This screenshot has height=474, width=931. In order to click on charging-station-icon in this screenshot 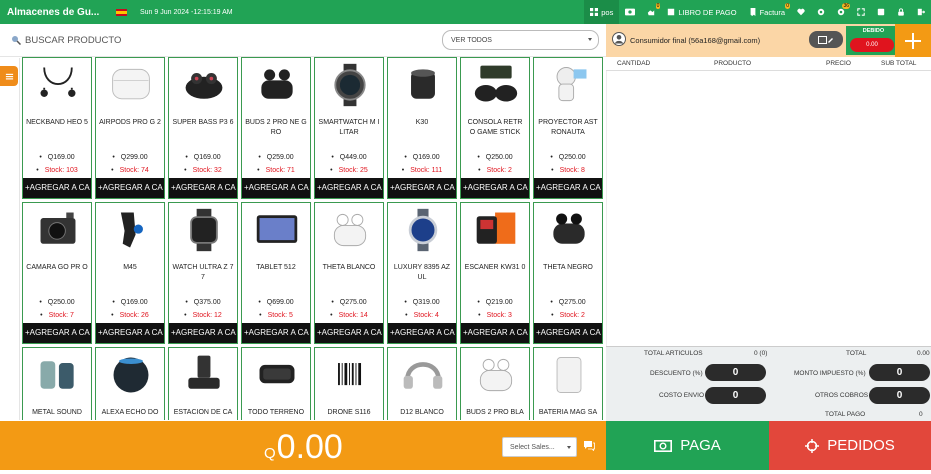, I will do `click(204, 375)`.